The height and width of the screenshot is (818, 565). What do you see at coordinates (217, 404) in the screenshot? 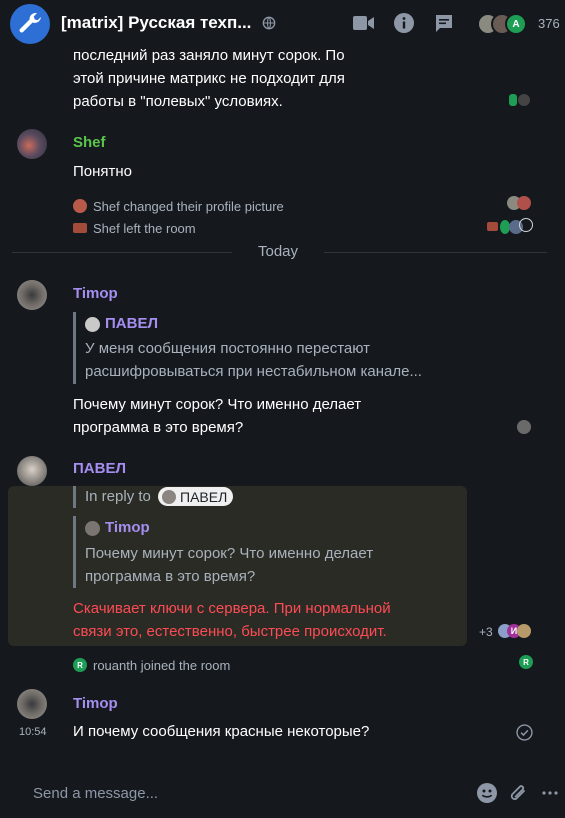
I see `message-body: Почему минут сорок? Что именно делает` at bounding box center [217, 404].